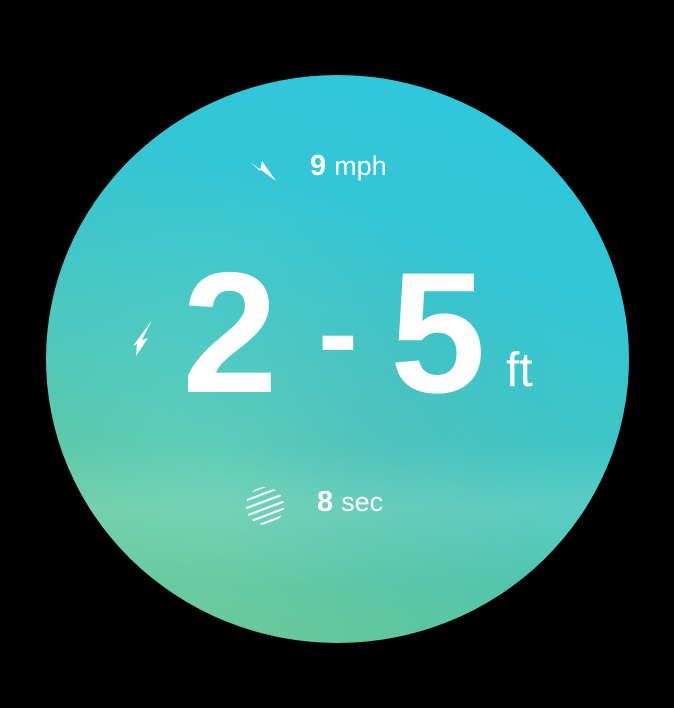  What do you see at coordinates (318, 166) in the screenshot?
I see `wind-speed-value: 9` at bounding box center [318, 166].